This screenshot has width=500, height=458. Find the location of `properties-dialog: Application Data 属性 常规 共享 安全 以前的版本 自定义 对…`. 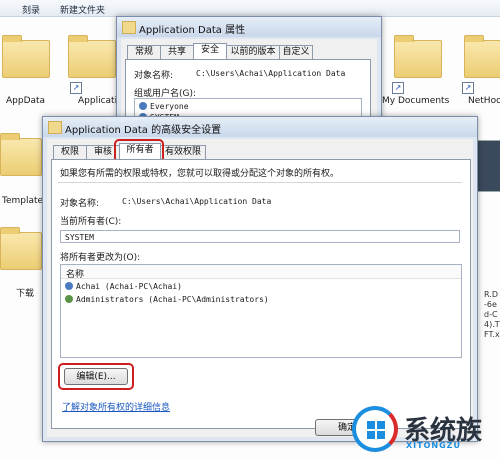

properties-dialog: Application Data 属性 常规 共享 安全 以前的版本 自定义 对… is located at coordinates (249, 74).